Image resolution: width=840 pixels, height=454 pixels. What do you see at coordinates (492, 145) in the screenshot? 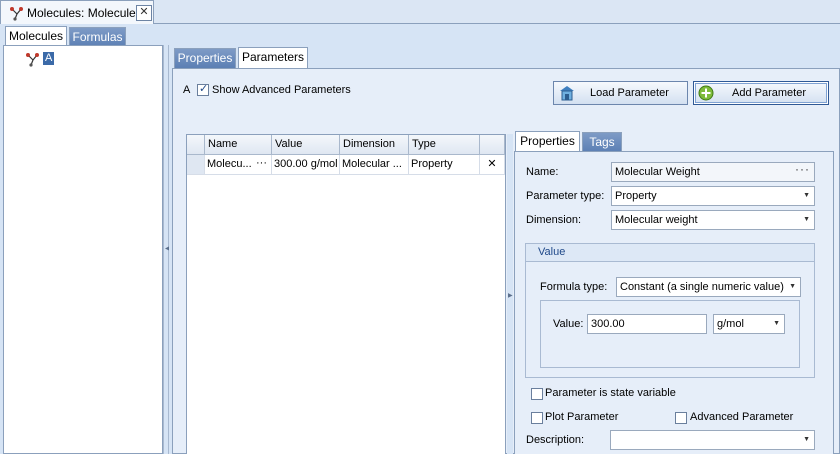
I see `column-header-actions` at bounding box center [492, 145].